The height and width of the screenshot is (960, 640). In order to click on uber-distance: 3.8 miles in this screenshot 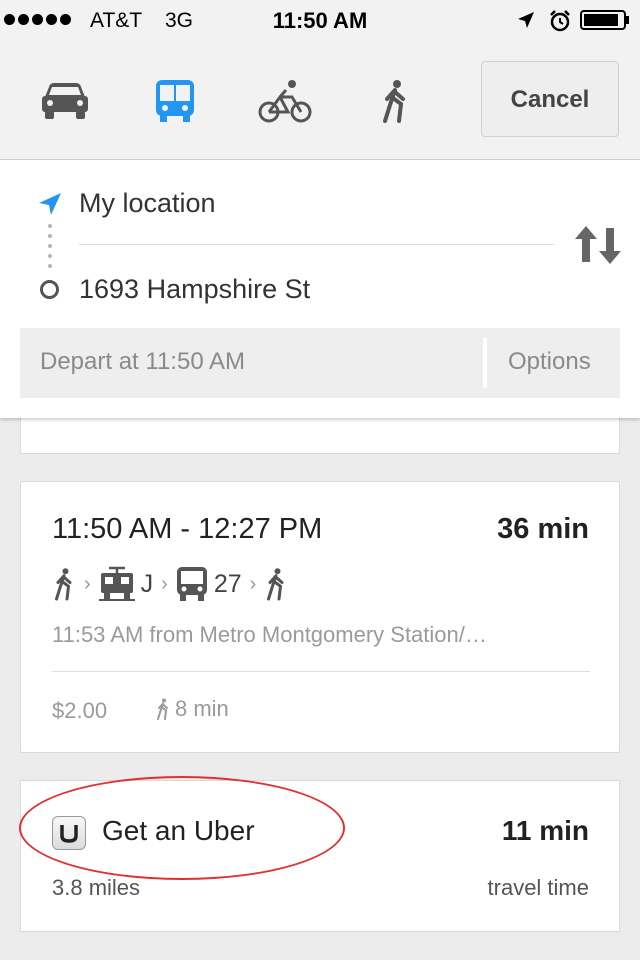, I will do `click(96, 887)`.